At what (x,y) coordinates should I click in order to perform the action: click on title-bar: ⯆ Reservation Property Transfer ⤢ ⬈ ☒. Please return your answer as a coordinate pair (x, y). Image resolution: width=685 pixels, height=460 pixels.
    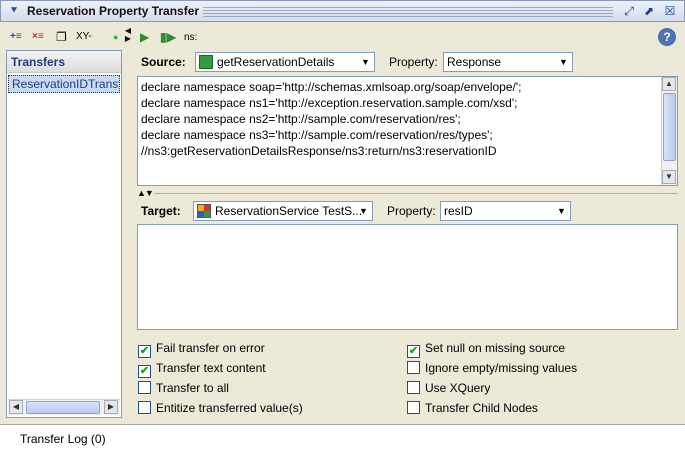
    Looking at the image, I should click on (342, 11).